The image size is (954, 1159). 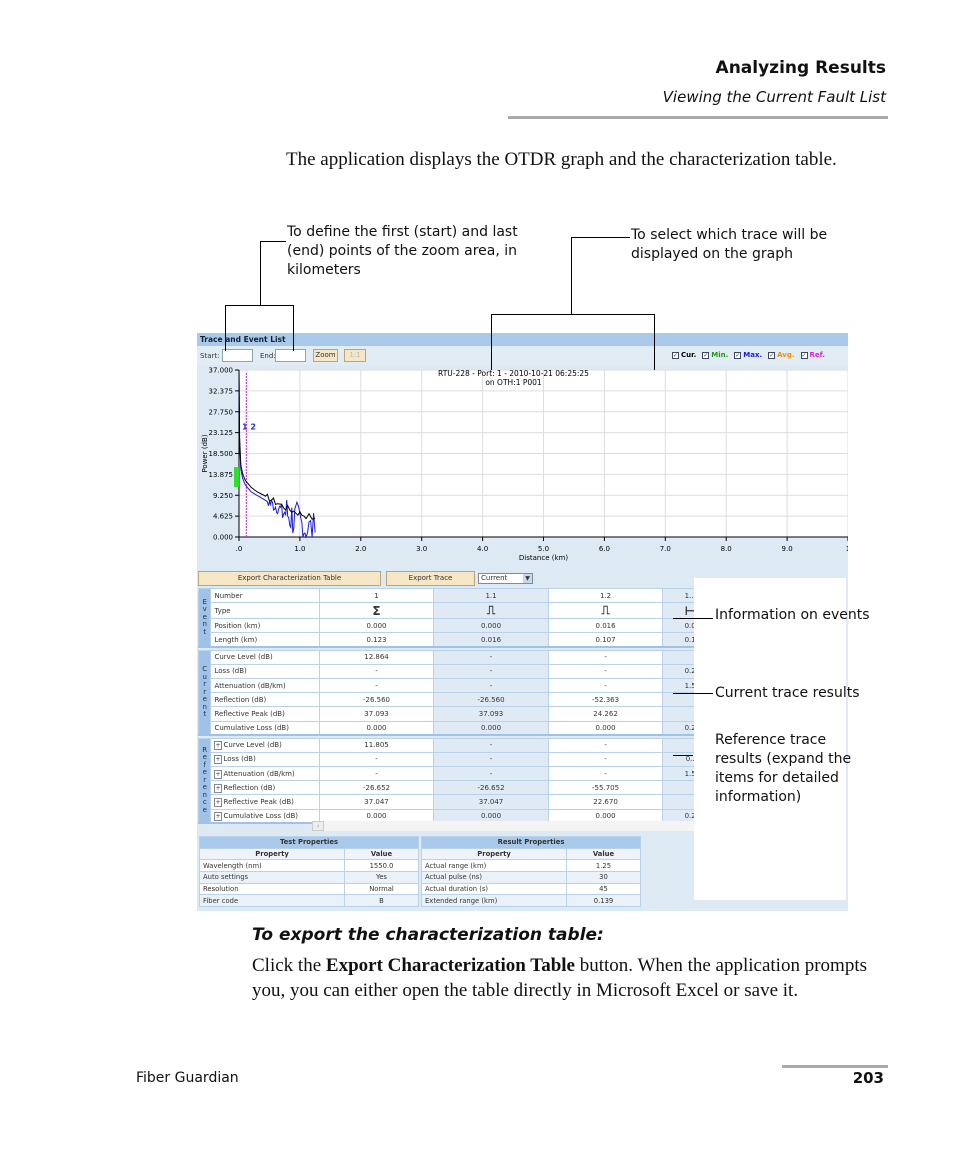 I want to click on trace-checkbox-ref: ✓ Ref., so click(x=812, y=355).